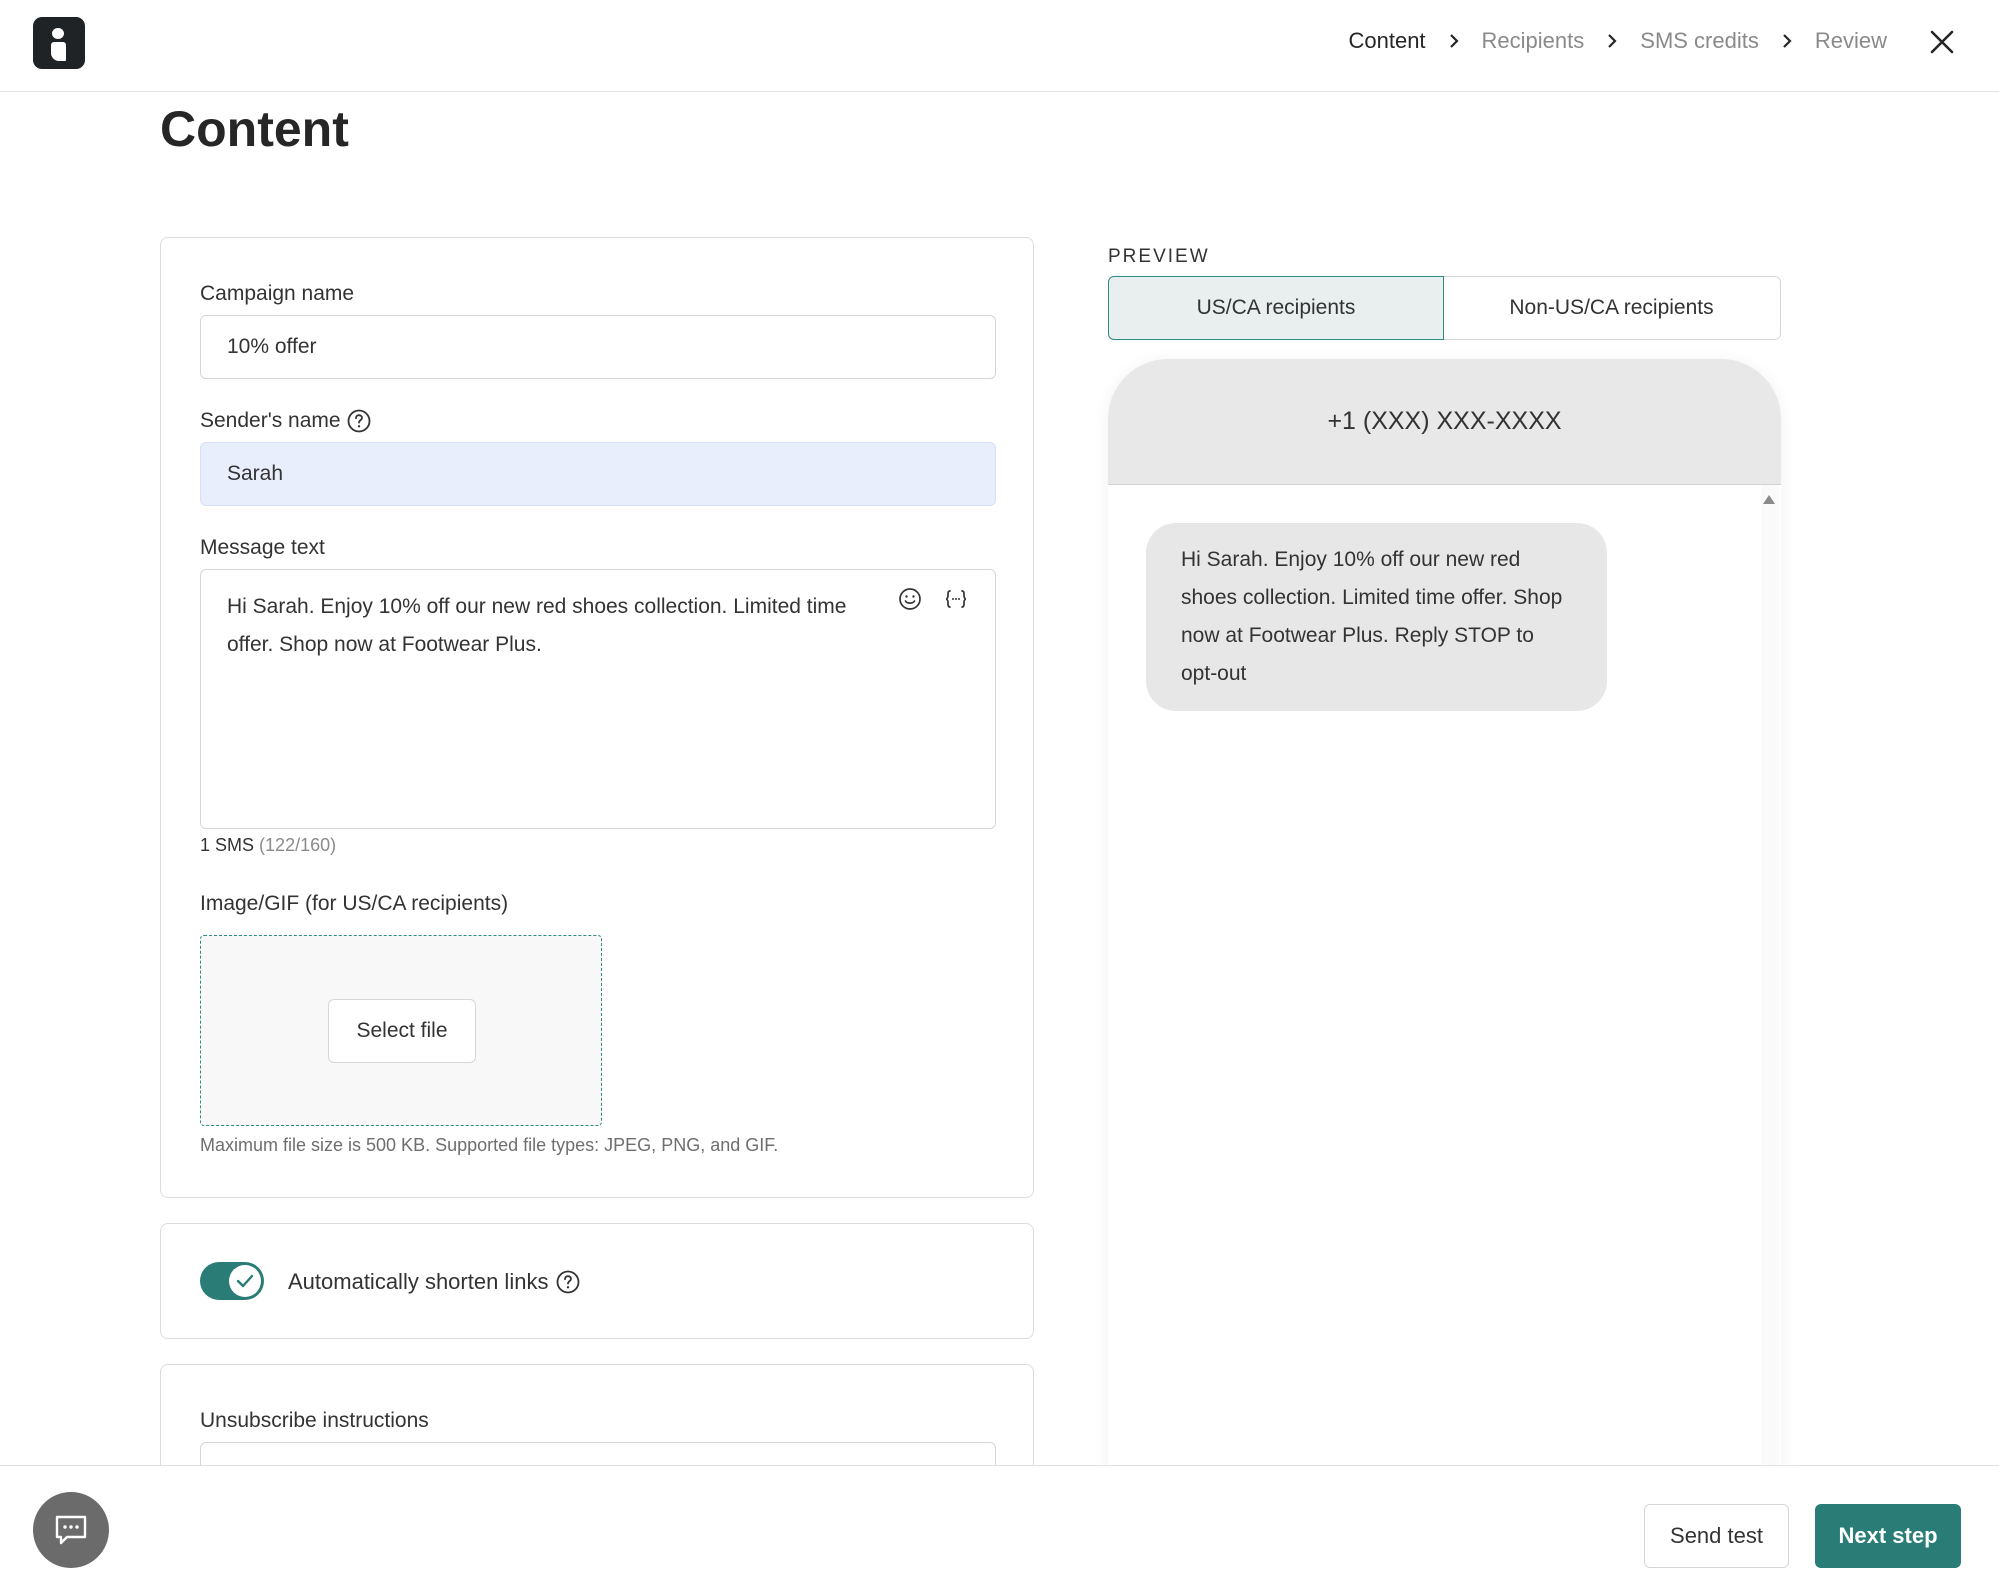  I want to click on unsubscribe-label: Unsubscribe instructions, so click(314, 1420).